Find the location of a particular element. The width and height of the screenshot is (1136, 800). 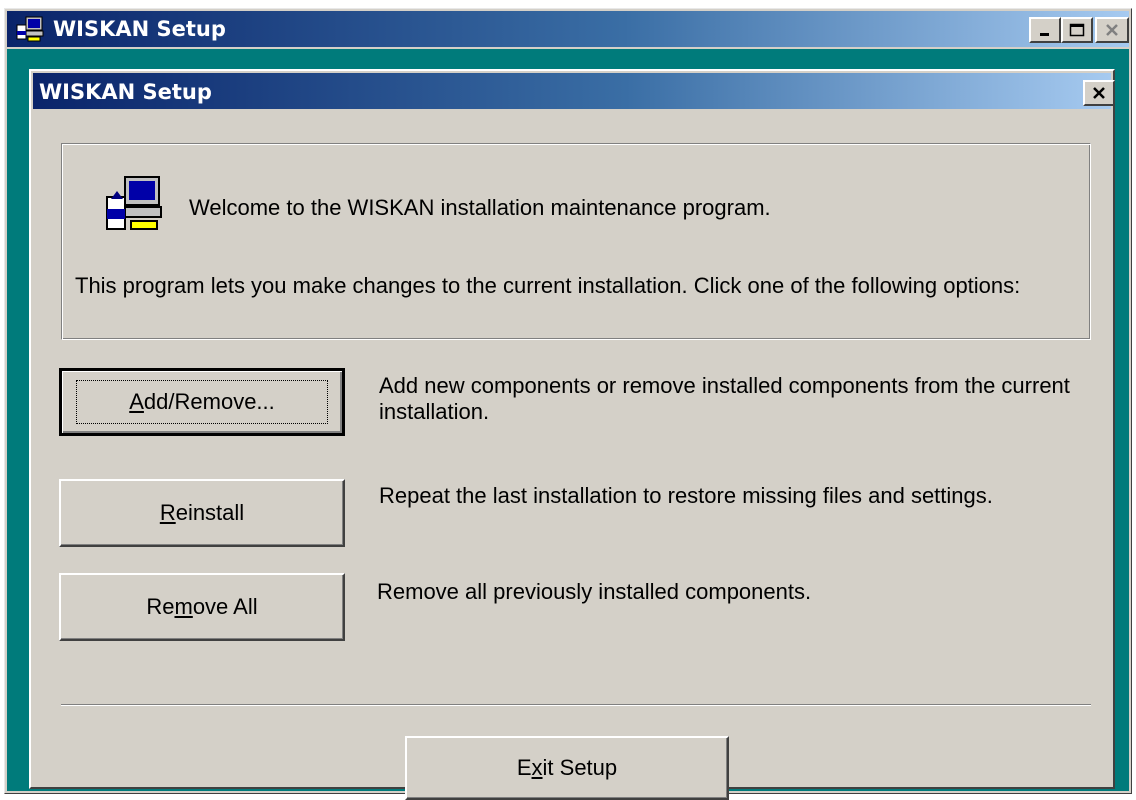

outer-close-button is located at coordinates (1112, 30).